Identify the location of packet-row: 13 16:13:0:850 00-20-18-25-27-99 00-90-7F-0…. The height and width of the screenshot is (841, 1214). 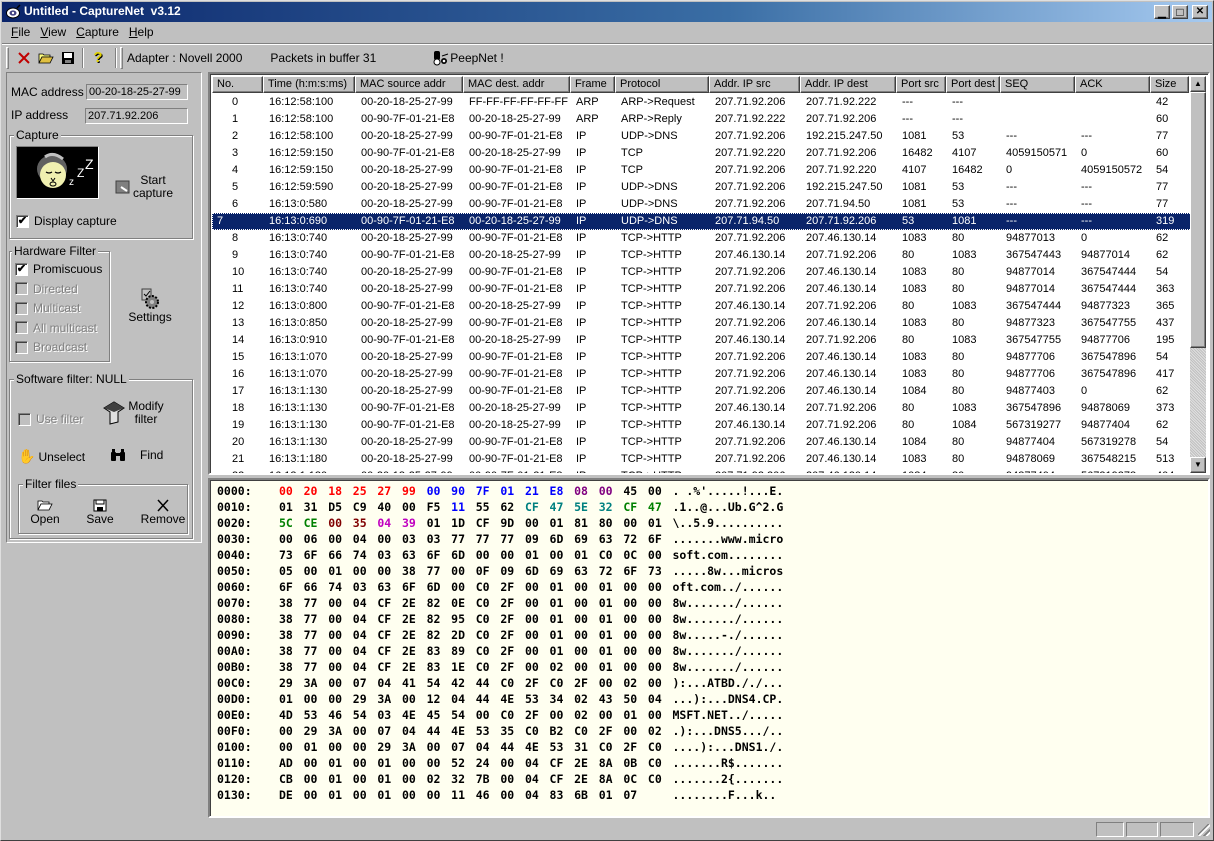
(703, 323).